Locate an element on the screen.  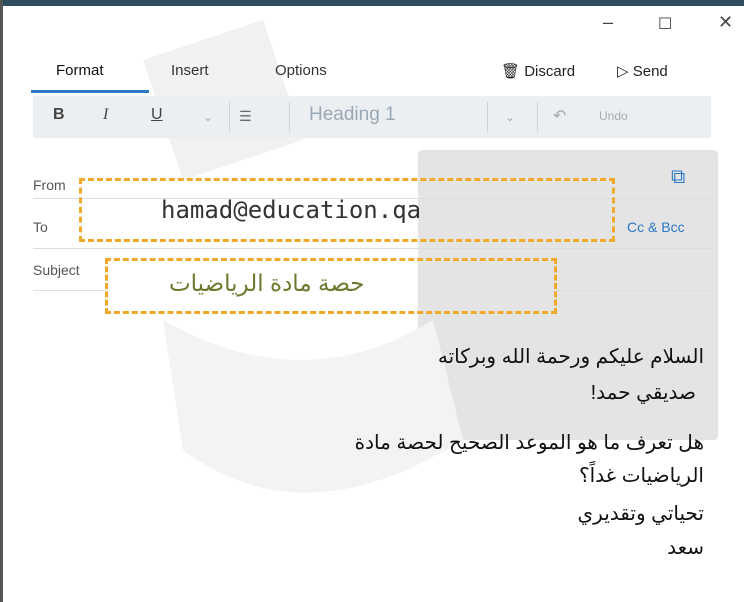
format-toolbar: B I U ⌄ ☰ Heading 1 ⌄ ↶ Undo is located at coordinates (372, 117).